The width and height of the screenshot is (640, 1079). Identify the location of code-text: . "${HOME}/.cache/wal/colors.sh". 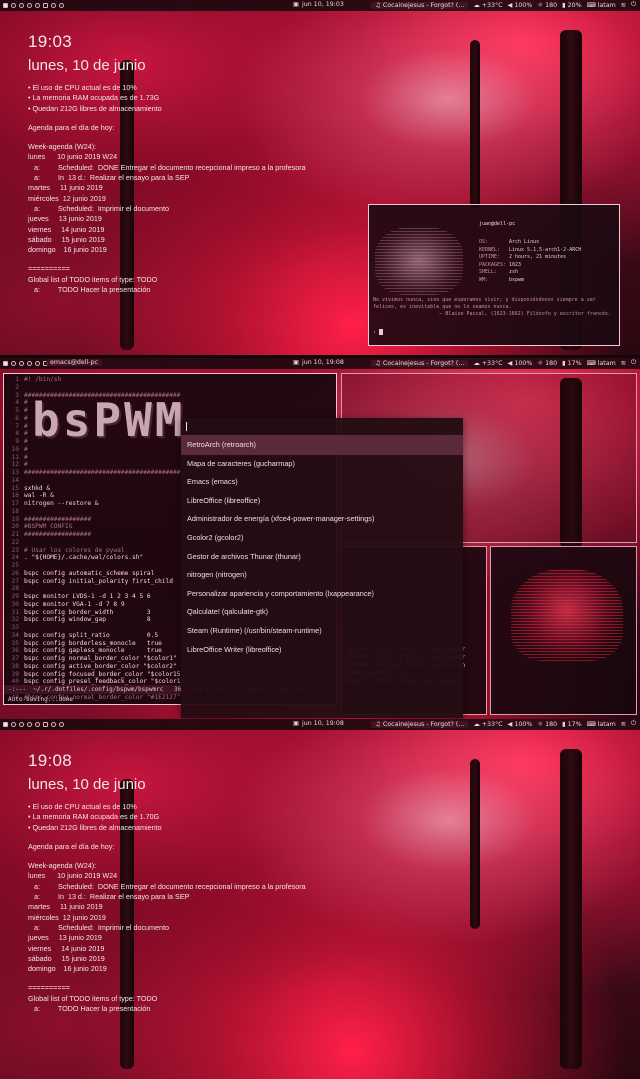
(84, 558).